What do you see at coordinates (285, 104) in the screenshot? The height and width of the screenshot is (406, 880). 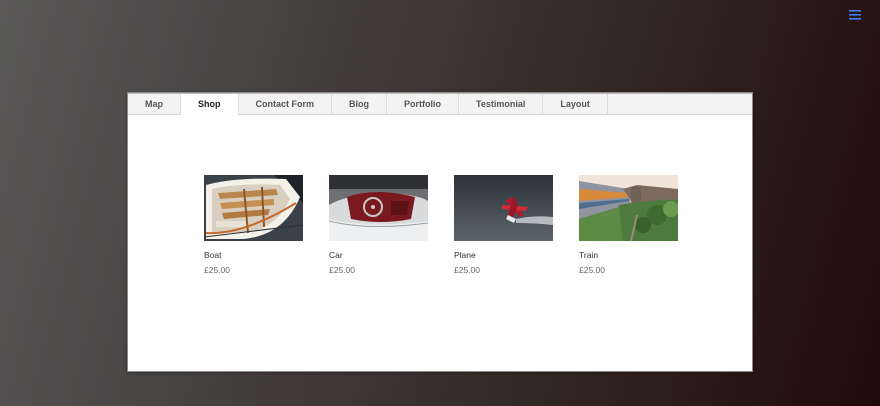 I see `tab-contact-form: Contact Form` at bounding box center [285, 104].